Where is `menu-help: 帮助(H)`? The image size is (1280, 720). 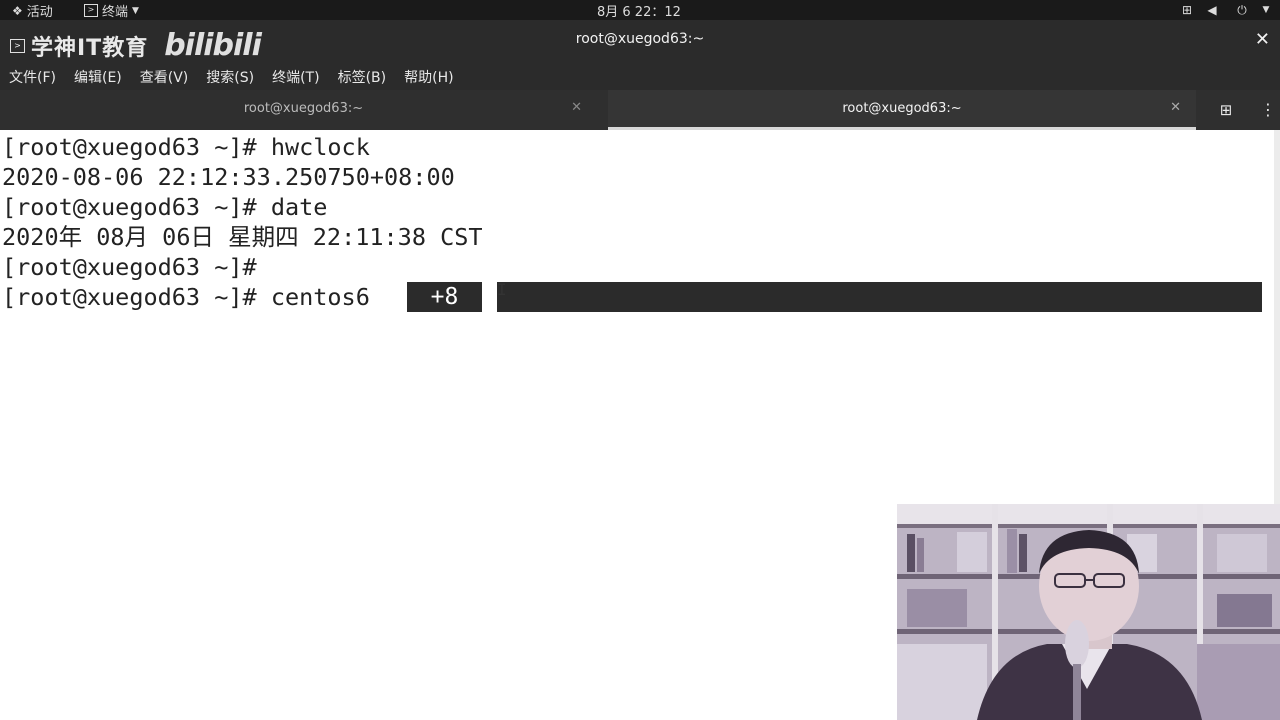
menu-help: 帮助(H) is located at coordinates (428, 76).